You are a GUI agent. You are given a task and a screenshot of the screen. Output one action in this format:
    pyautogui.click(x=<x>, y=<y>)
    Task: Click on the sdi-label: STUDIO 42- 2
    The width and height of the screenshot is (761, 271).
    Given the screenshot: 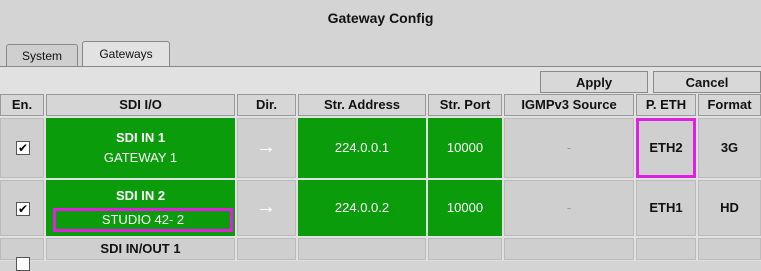 What is the action you would take?
    pyautogui.click(x=143, y=220)
    